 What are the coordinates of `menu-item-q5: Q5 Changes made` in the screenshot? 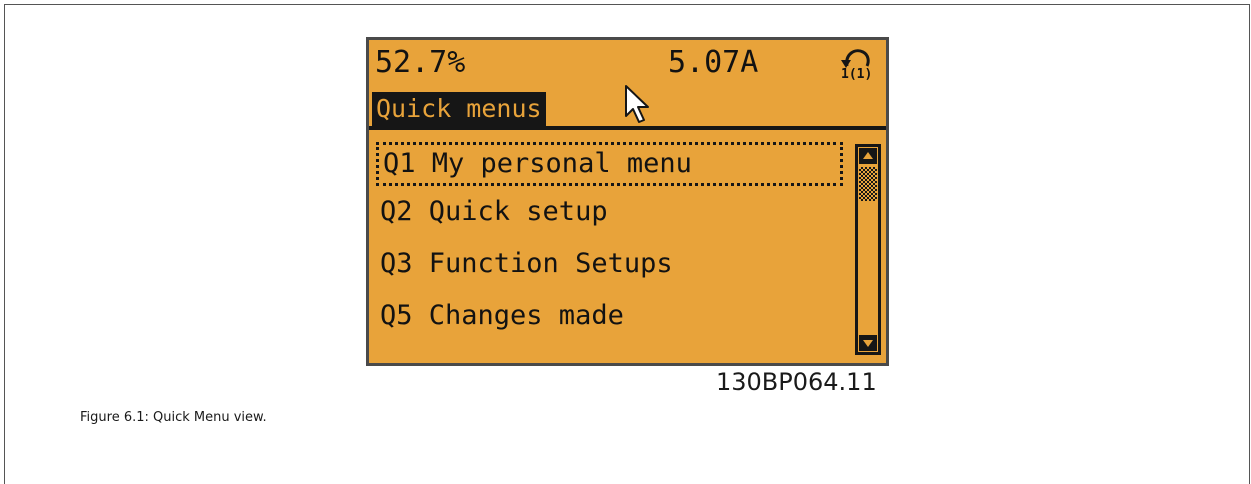 It's located at (609, 316).